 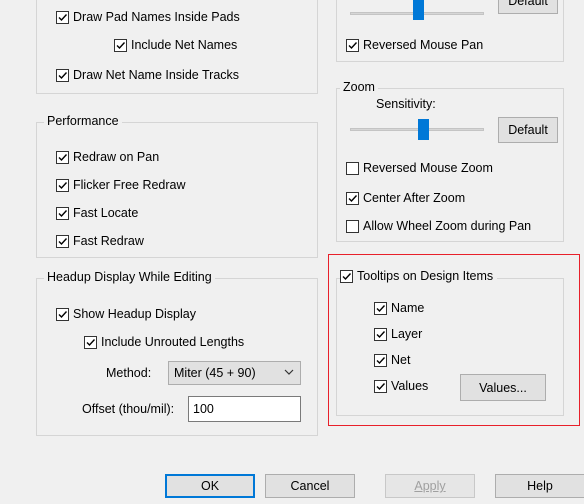 I want to click on apply-button: Apply, so click(x=430, y=486).